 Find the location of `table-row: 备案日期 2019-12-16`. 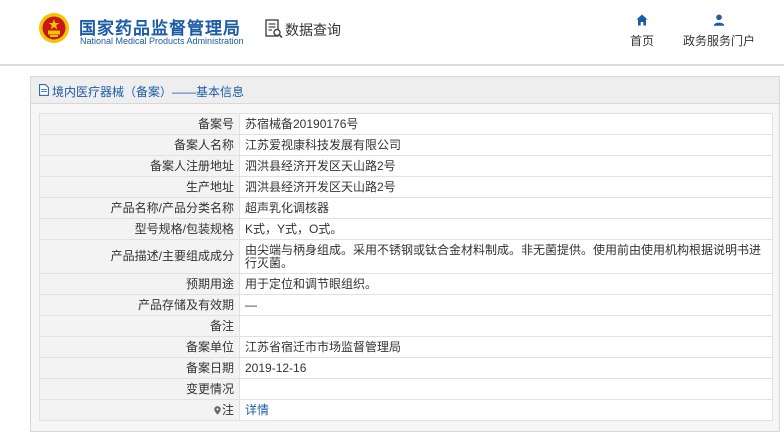

table-row: 备案日期 2019-12-16 is located at coordinates (406, 368).